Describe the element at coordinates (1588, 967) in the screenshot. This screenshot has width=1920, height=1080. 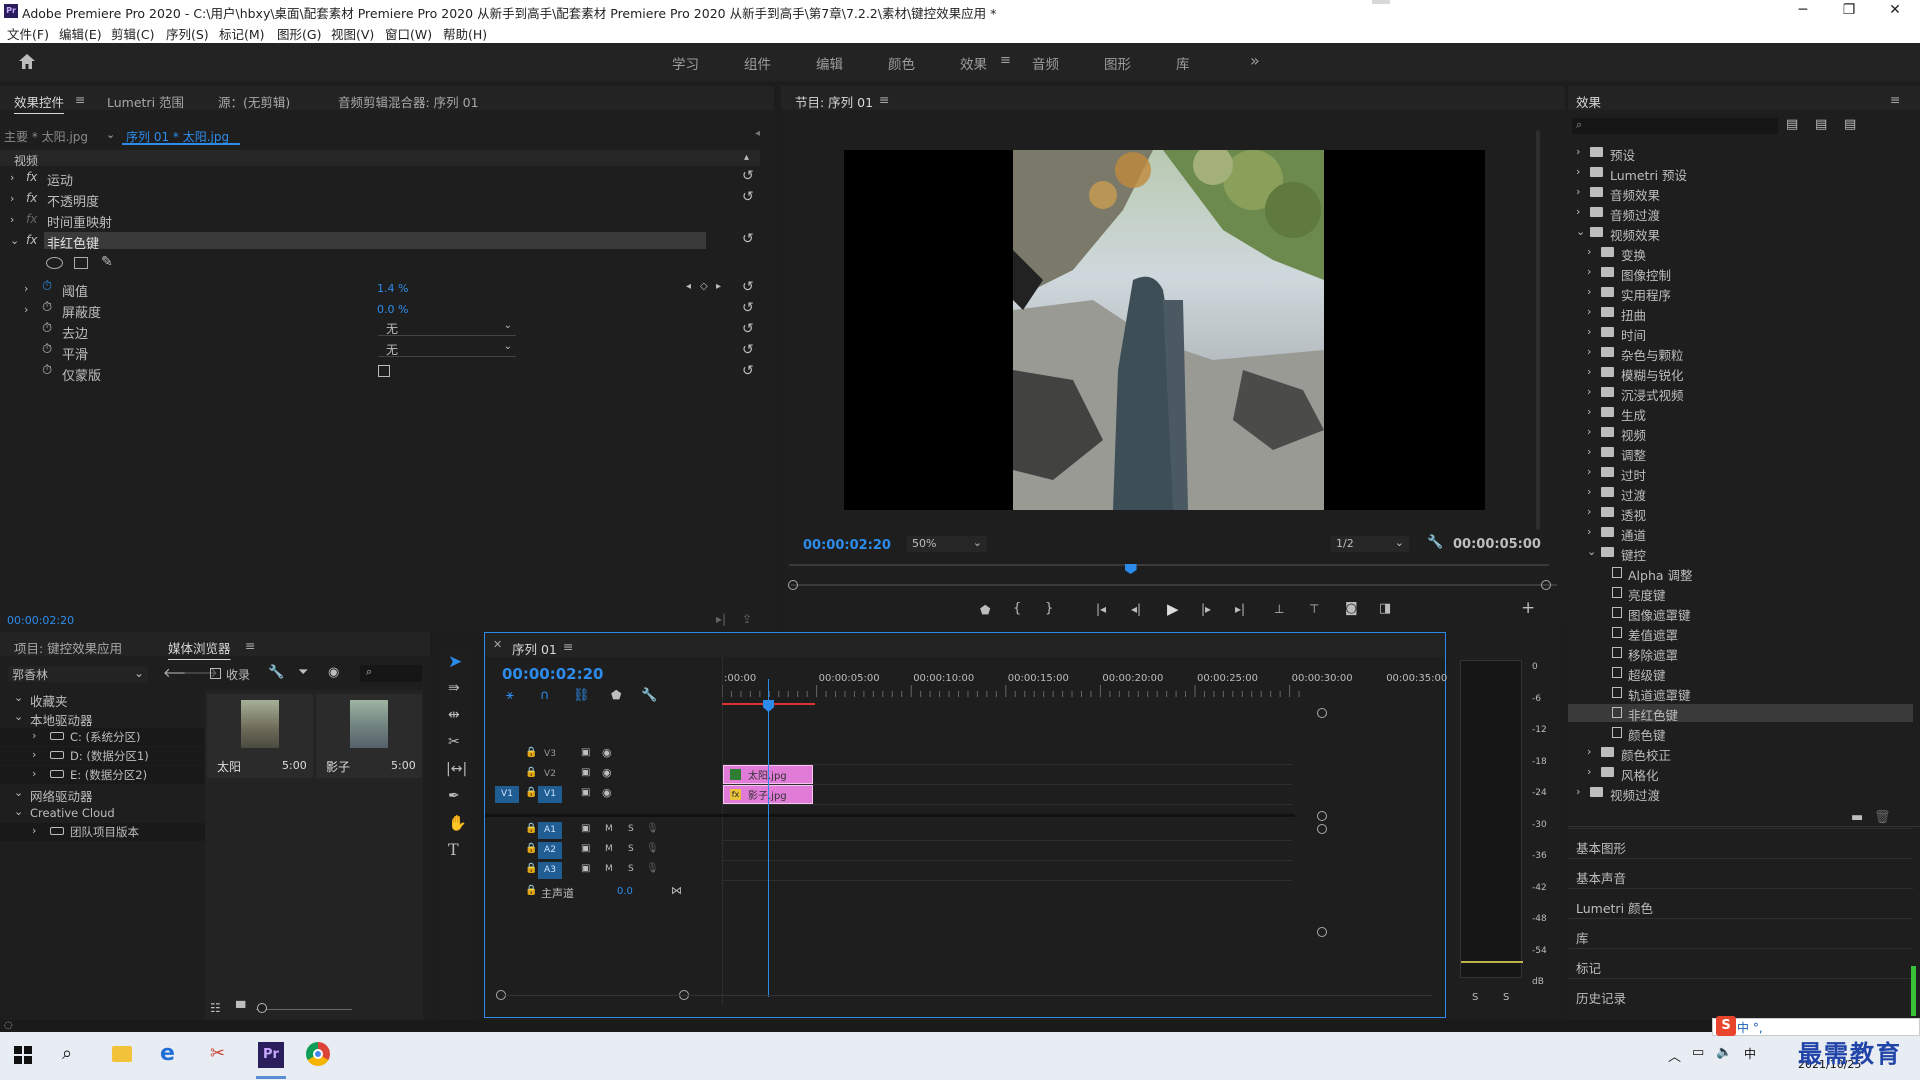
I see `collapsed-panel-header: 标记` at that location.